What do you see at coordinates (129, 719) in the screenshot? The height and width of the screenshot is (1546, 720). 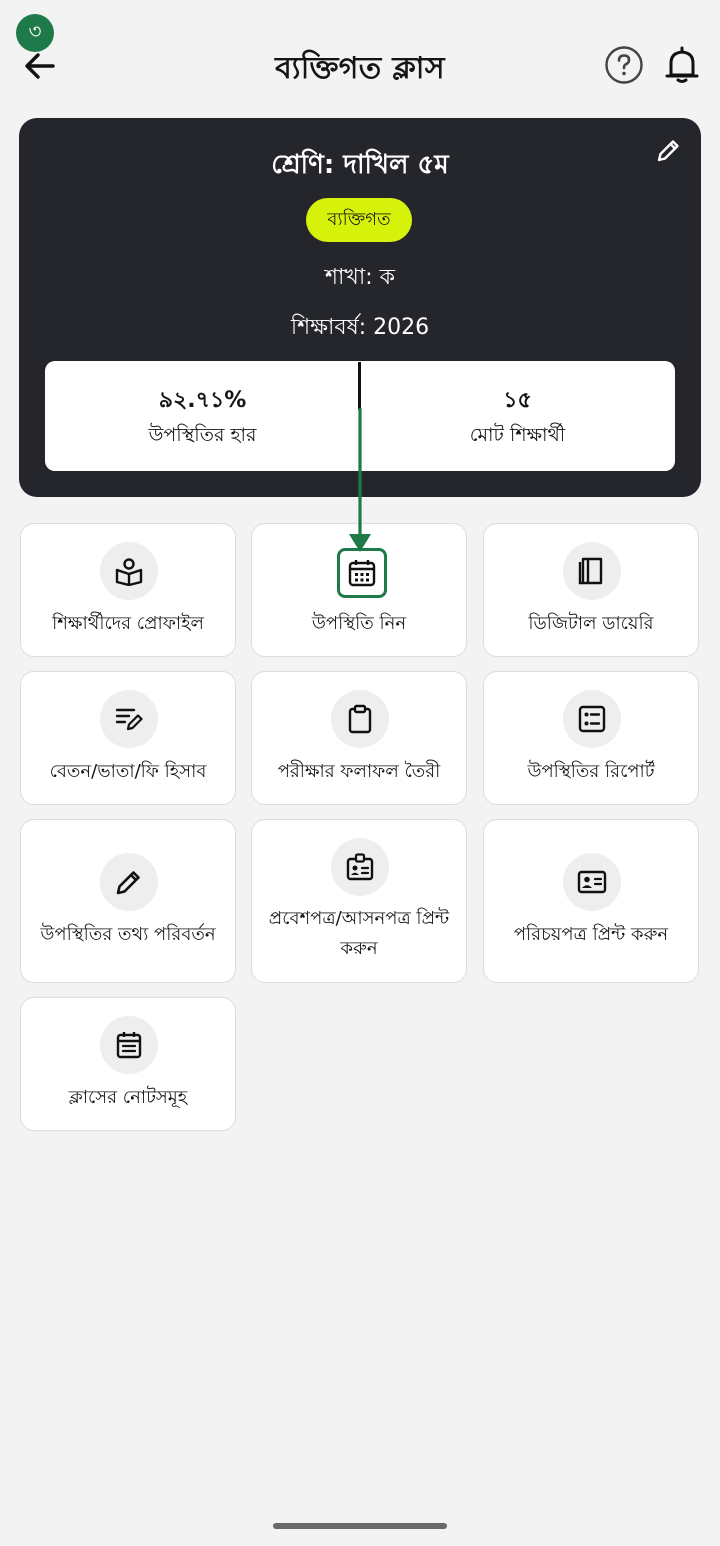 I see `edit-note-icon` at bounding box center [129, 719].